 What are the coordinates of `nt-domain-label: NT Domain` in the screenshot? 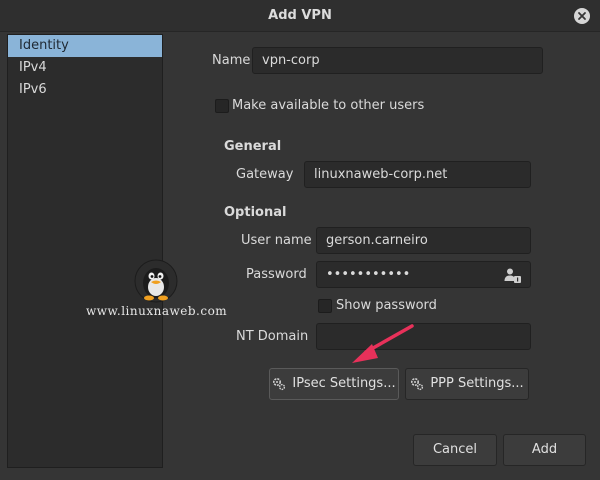 It's located at (272, 336).